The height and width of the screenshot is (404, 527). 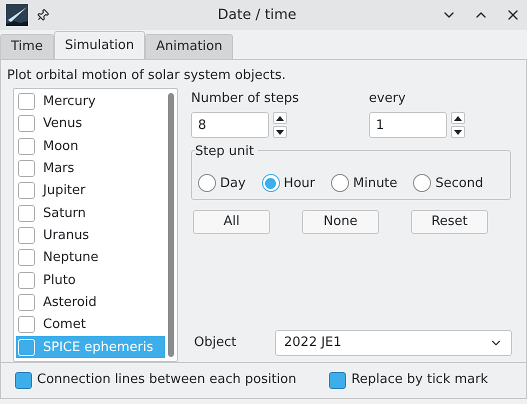 I want to click on radio-option: Minute, so click(x=364, y=183).